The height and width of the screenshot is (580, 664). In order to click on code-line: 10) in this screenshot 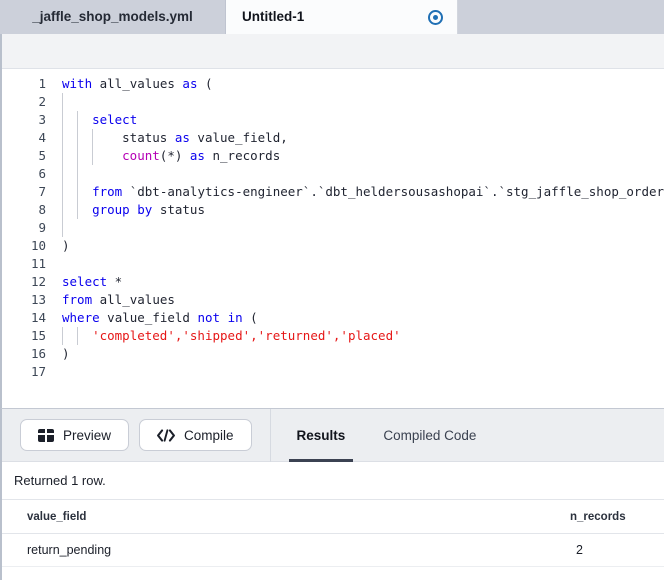, I will do `click(333, 246)`.